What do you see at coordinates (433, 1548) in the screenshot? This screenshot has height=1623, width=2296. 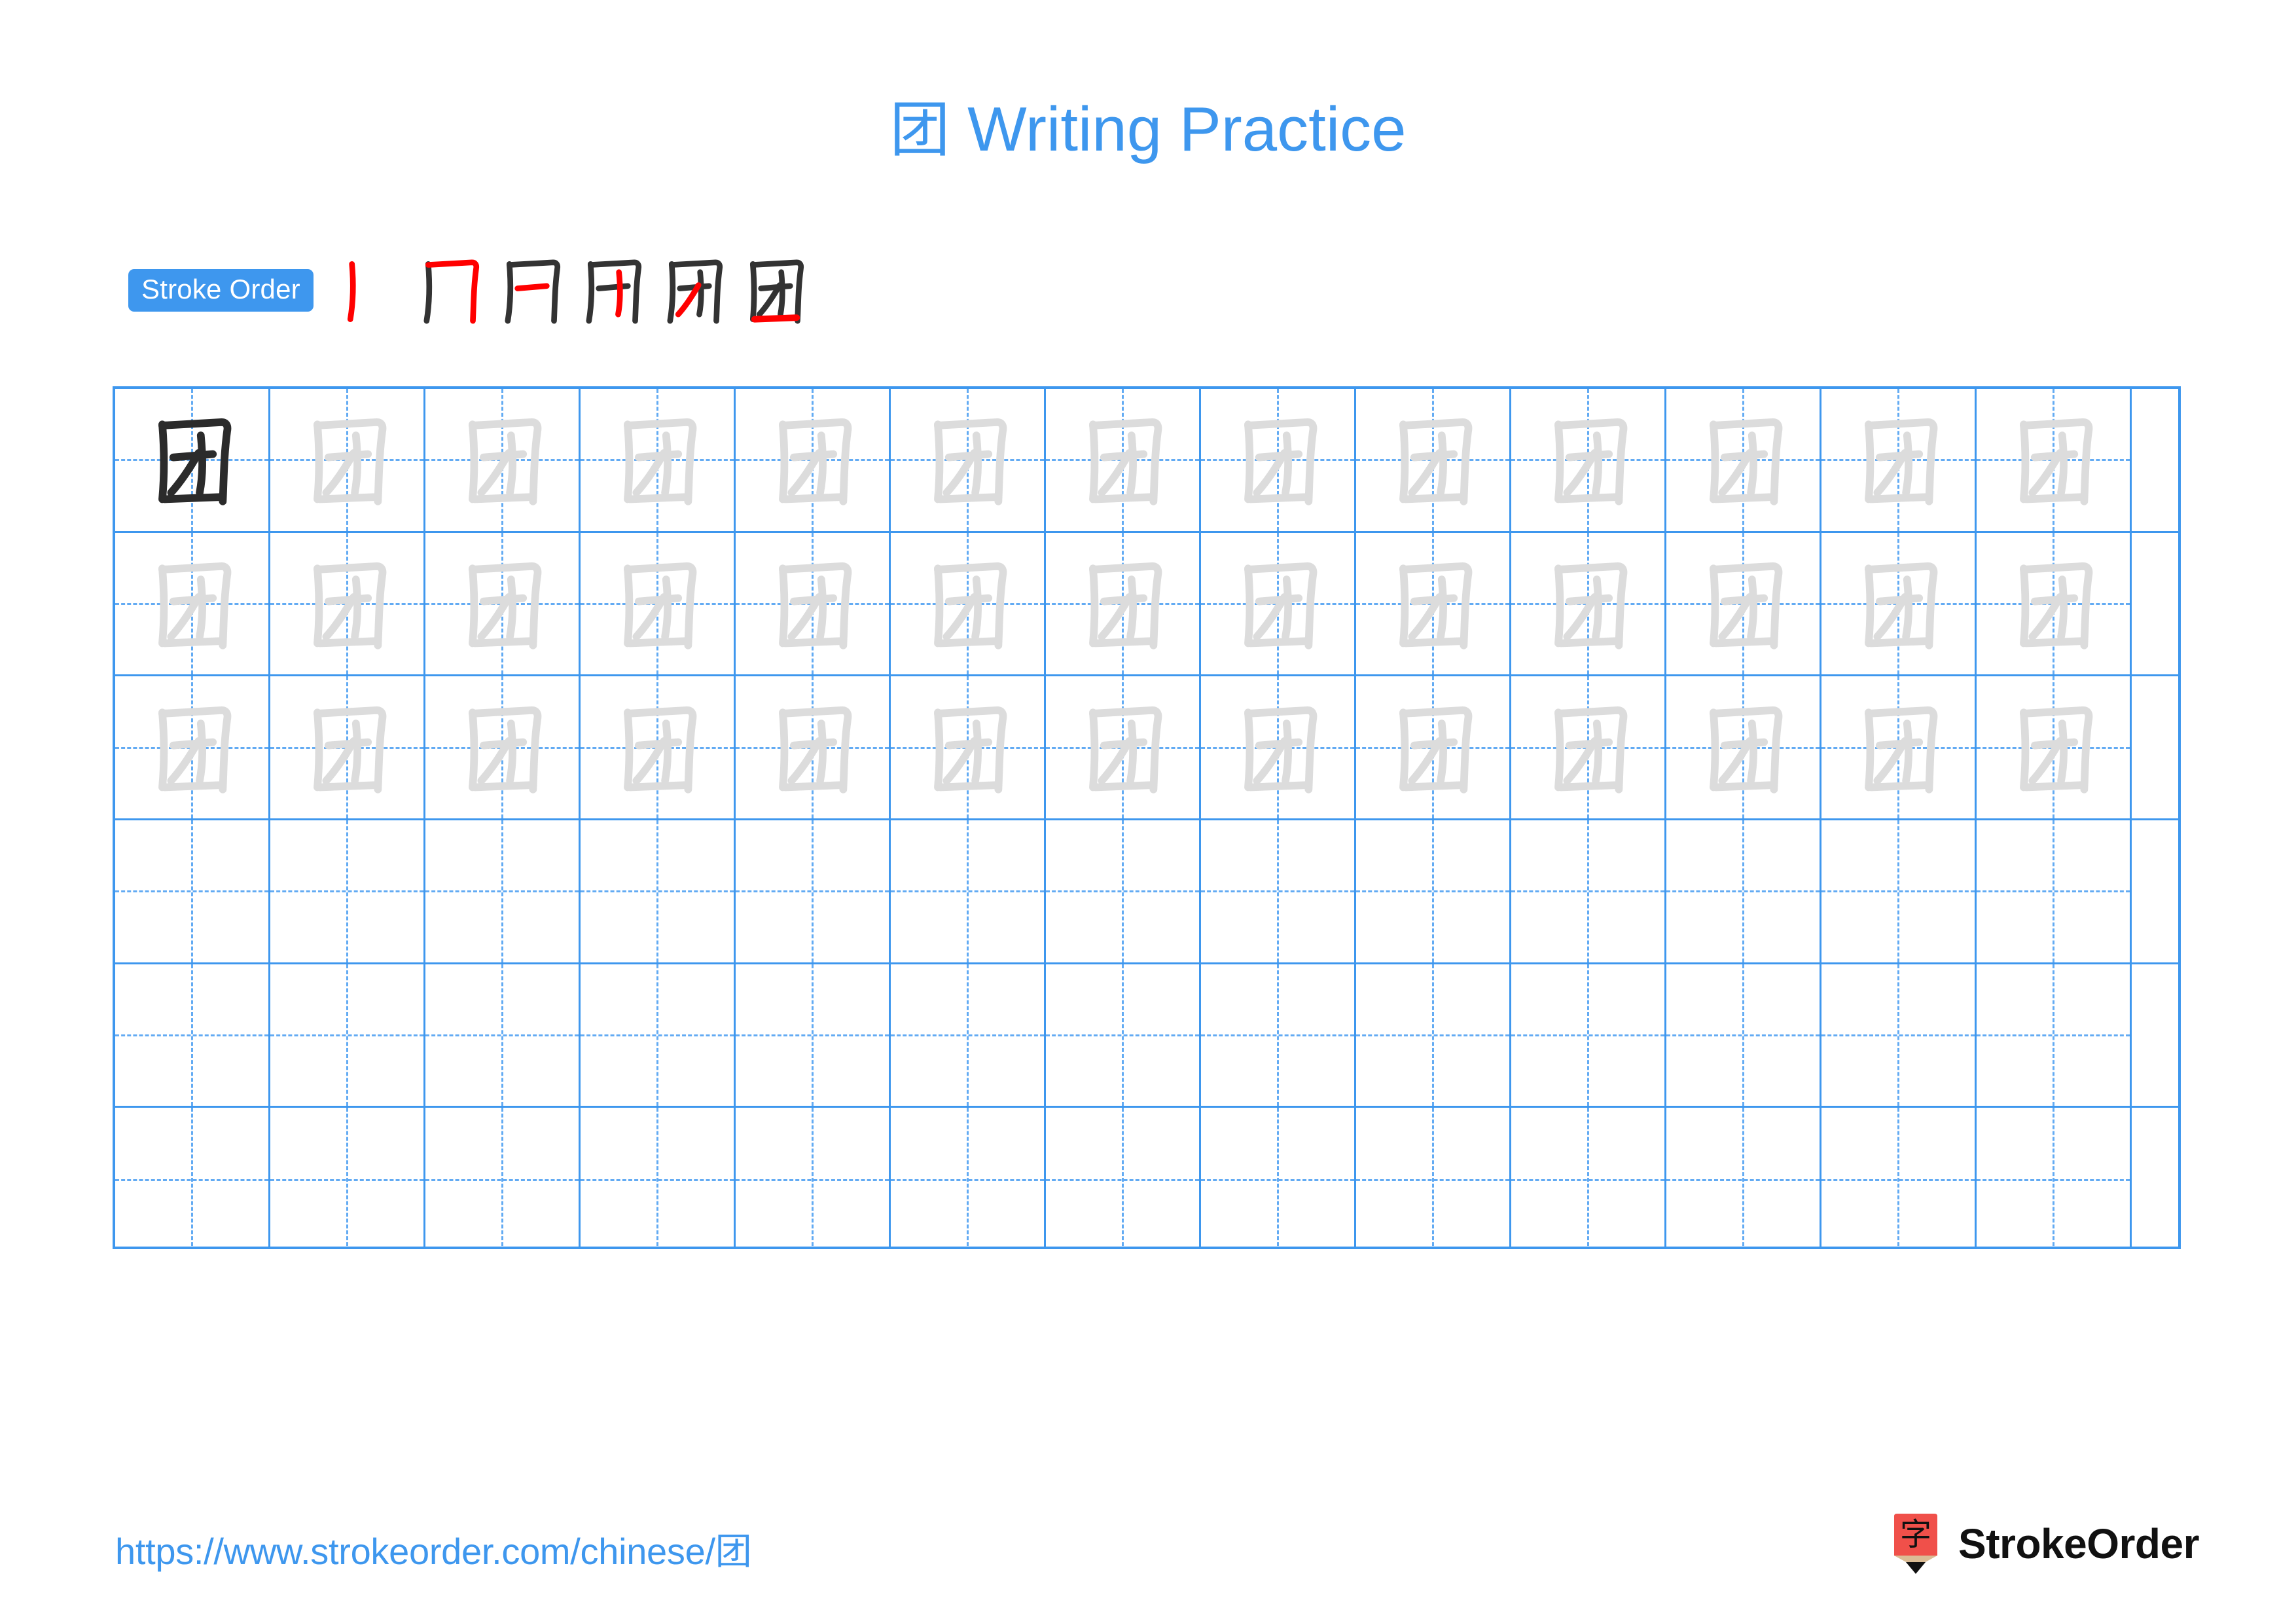 I see `footer-url: https://www.strokeorder.com/chinese/团` at bounding box center [433, 1548].